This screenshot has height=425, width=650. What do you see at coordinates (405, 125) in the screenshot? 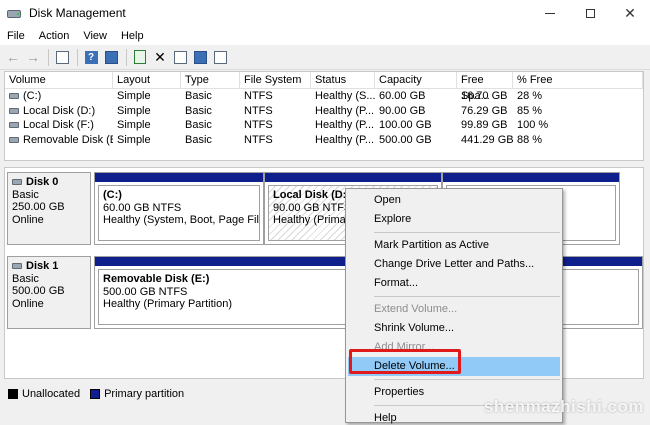
I see `volume-capacity: 100.00 GB` at bounding box center [405, 125].